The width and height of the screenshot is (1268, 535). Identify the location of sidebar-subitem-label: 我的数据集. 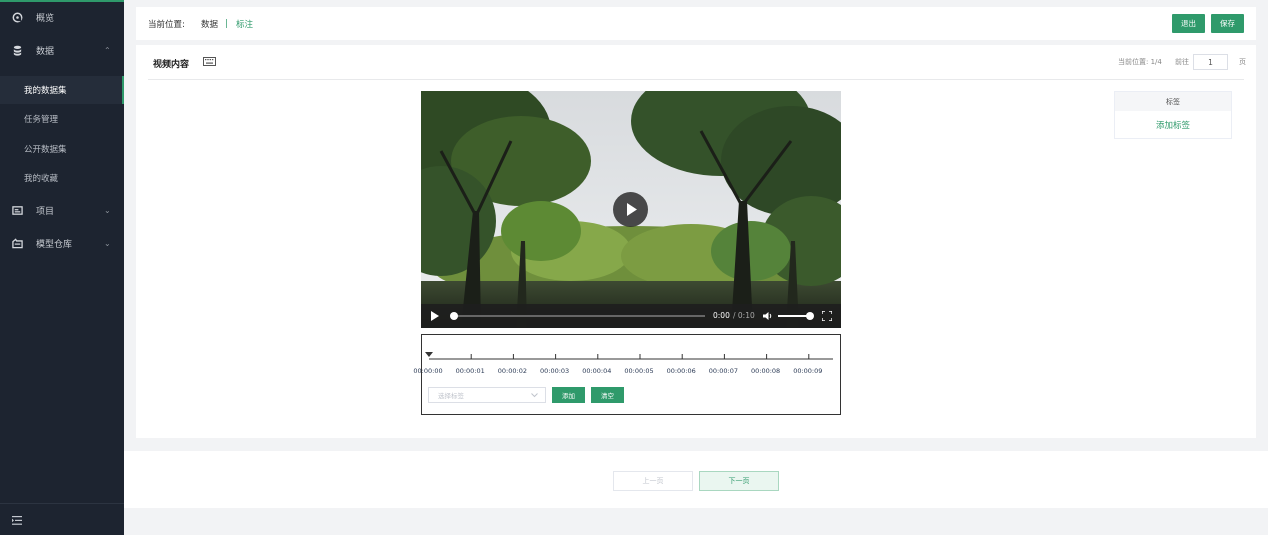
(45, 91).